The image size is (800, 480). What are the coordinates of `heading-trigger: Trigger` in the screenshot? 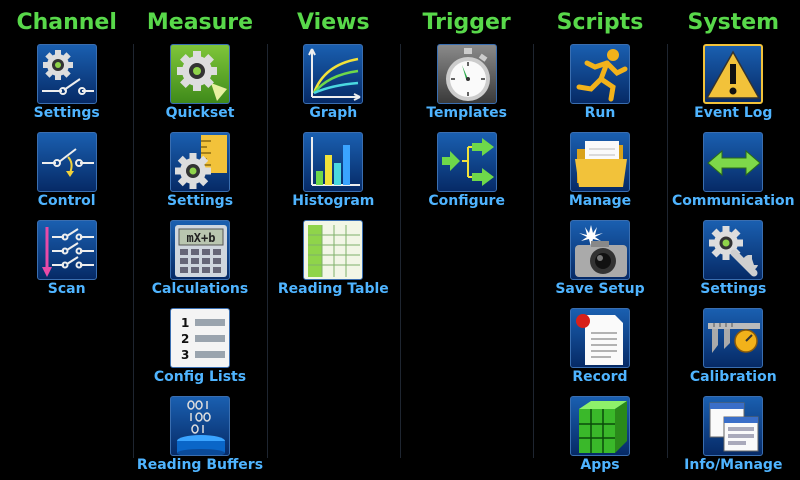 It's located at (466, 22).